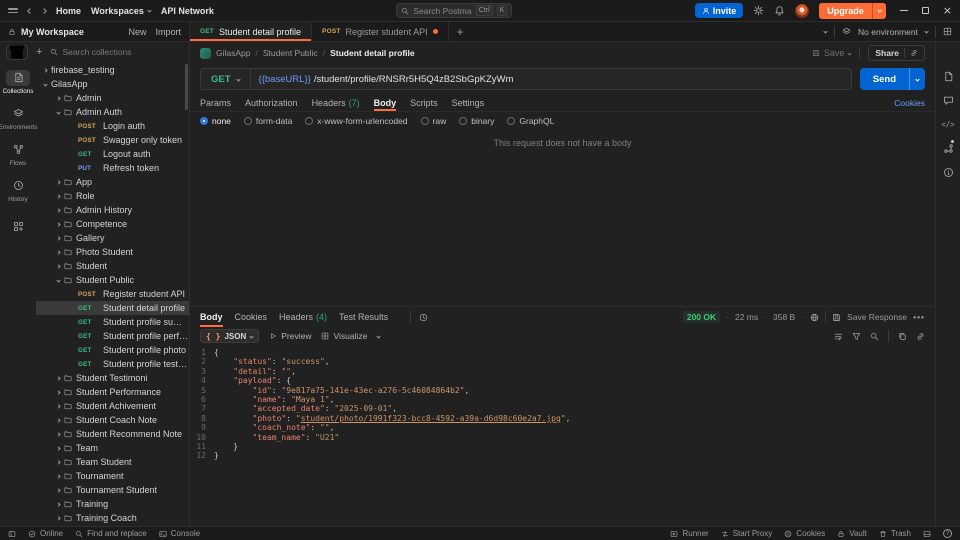 The image size is (960, 540). What do you see at coordinates (948, 148) in the screenshot?
I see `context-related-requests` at bounding box center [948, 148].